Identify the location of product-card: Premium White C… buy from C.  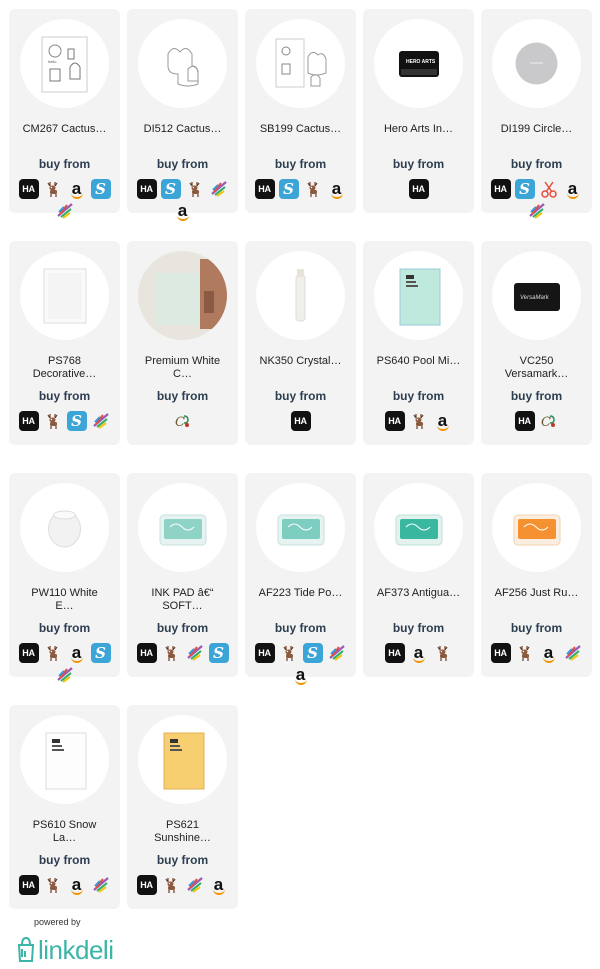
(182, 343).